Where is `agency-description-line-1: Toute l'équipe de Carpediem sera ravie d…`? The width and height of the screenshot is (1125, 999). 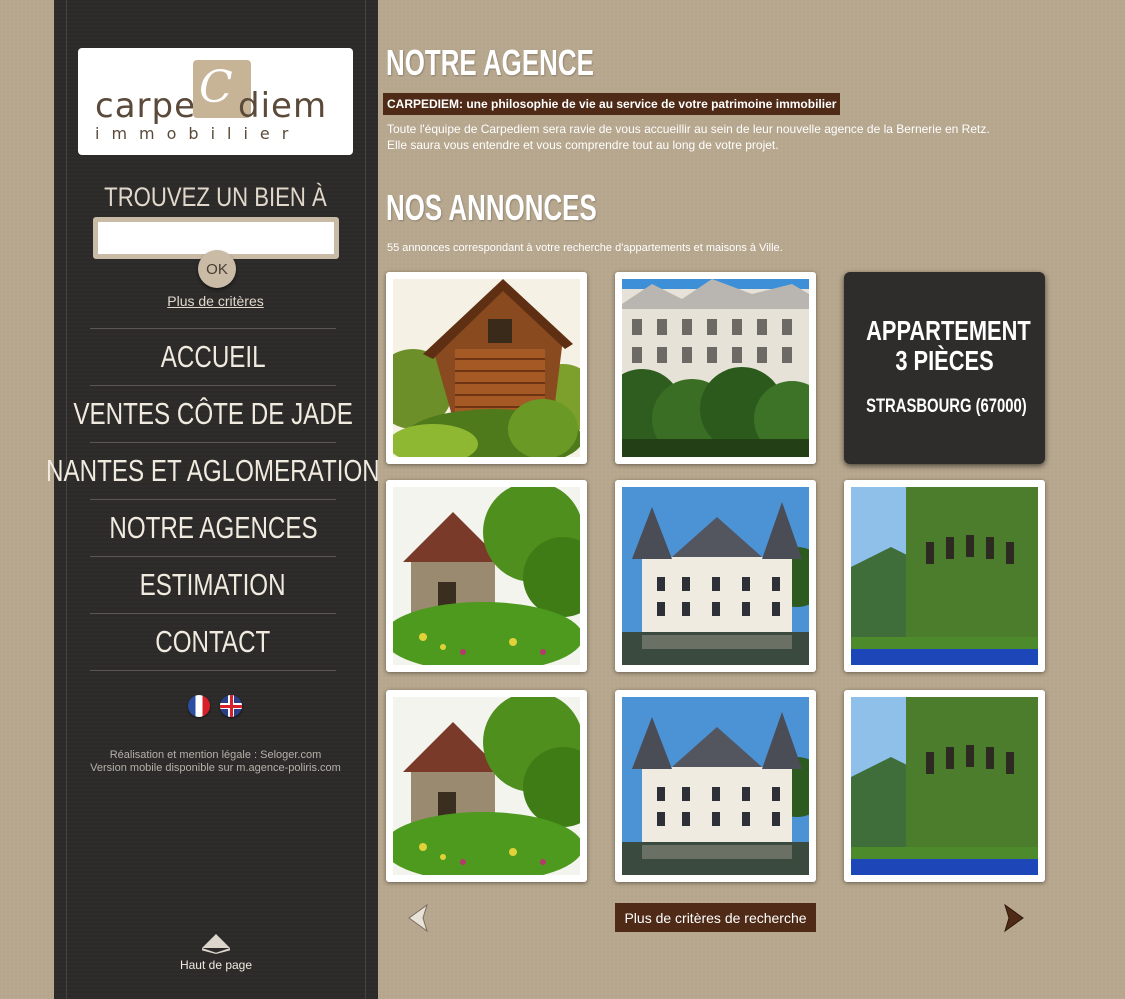 agency-description-line-1: Toute l'équipe de Carpediem sera ravie d… is located at coordinates (688, 129).